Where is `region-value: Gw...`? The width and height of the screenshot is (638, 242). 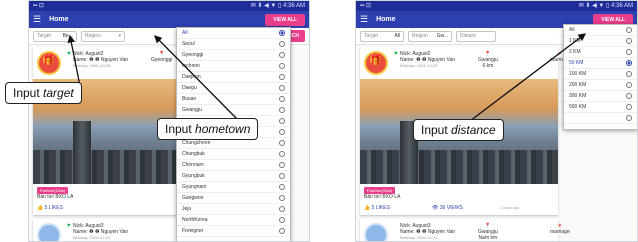
region-value: Gw... is located at coordinates (442, 36).